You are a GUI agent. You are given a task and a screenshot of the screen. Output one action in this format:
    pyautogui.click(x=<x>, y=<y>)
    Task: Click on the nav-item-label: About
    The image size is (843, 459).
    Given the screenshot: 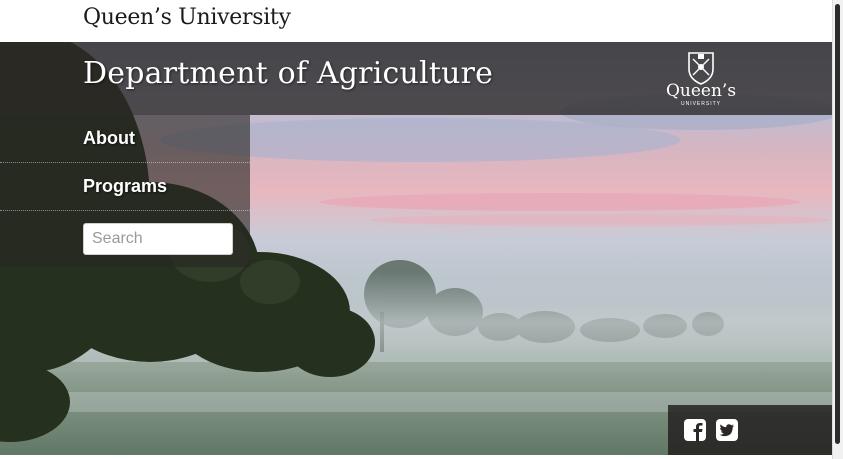 What is the action you would take?
    pyautogui.click(x=109, y=138)
    